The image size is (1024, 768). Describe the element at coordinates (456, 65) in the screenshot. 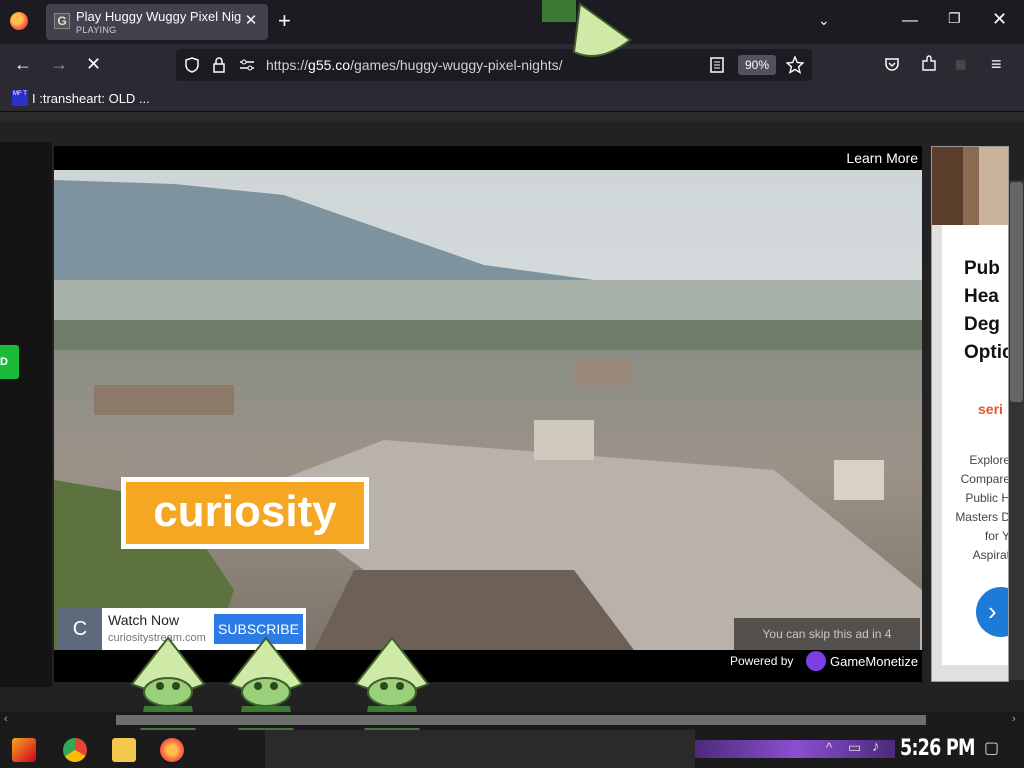

I see `url-path: /games/huggy-wuggy-pixel-nights/` at that location.